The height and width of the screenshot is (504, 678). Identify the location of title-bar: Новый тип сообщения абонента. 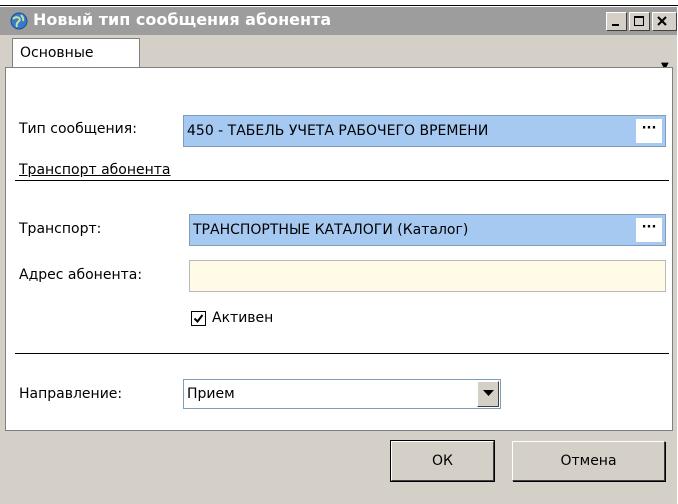
(338, 21).